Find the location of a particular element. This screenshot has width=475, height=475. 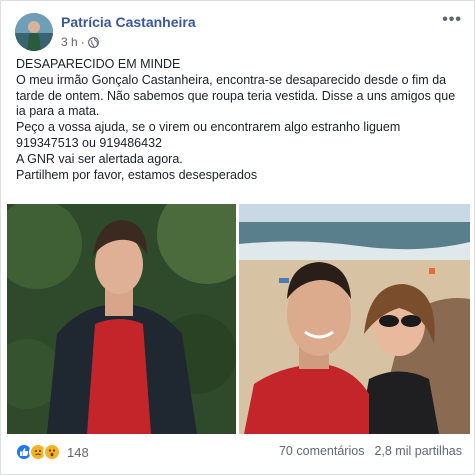

author-name: Patrícia Castanheira is located at coordinates (128, 22).